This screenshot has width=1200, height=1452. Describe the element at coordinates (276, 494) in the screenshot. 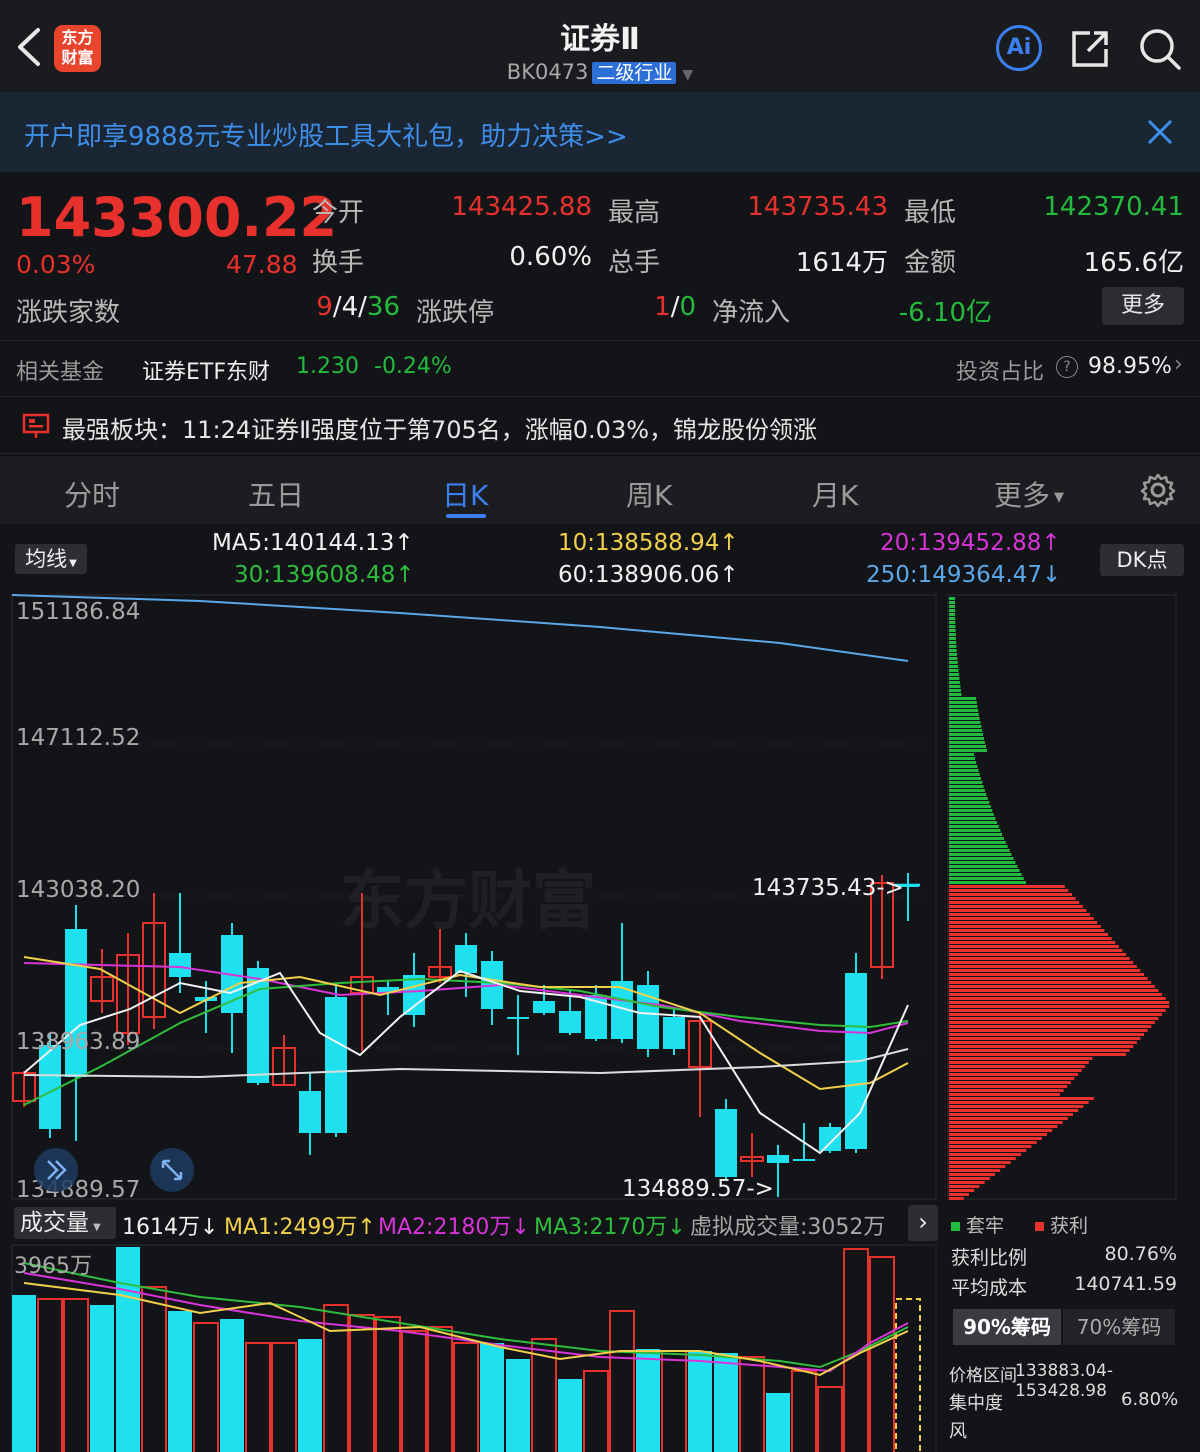

I see `tab-five-day: 五日` at that location.